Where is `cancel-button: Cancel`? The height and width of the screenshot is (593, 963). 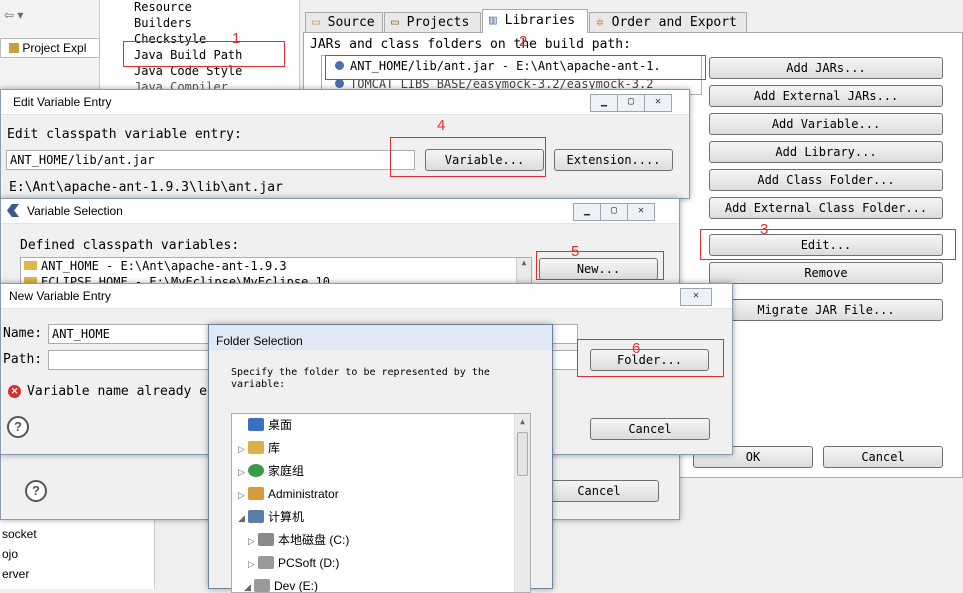 cancel-button: Cancel is located at coordinates (883, 457).